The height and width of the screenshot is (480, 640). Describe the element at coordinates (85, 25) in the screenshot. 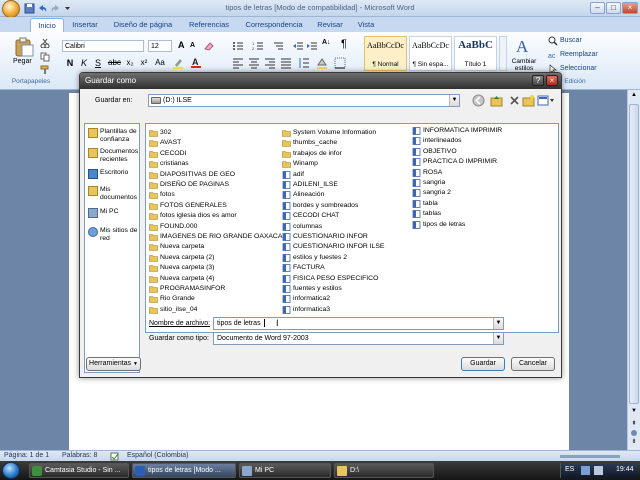

I see `tab-insertar: Insertar` at that location.